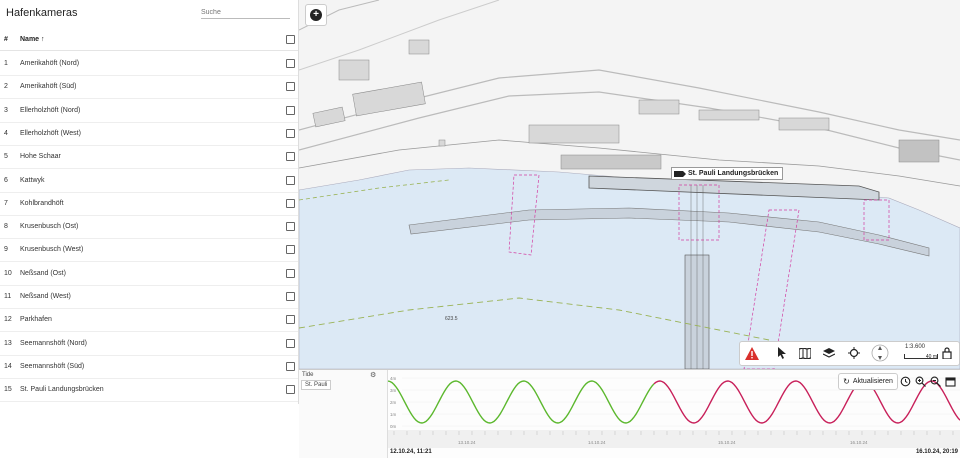  Describe the element at coordinates (149, 367) in the screenshot. I see `table-row: 14 Seemannshöft (Süd)` at that location.